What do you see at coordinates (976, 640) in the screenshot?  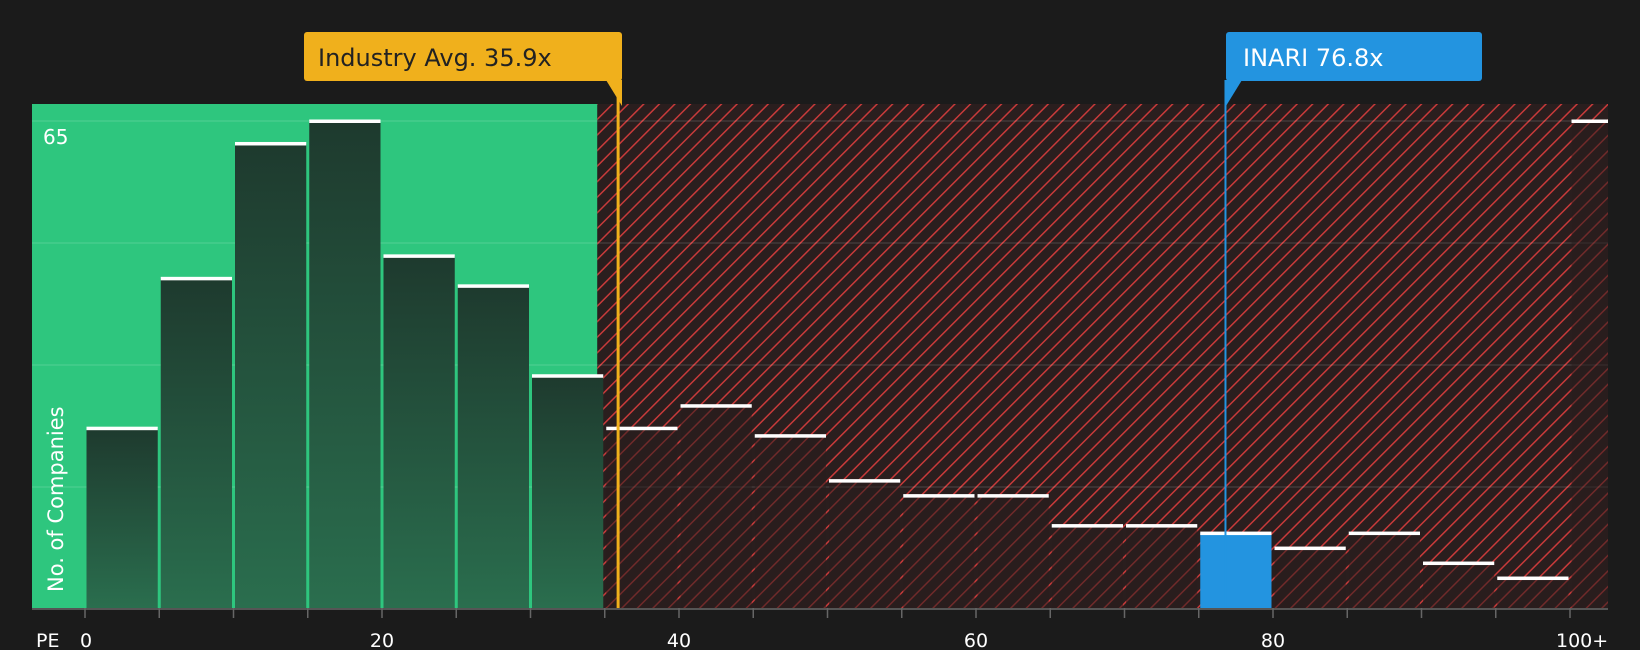 I see `x-tick-label: 60` at bounding box center [976, 640].